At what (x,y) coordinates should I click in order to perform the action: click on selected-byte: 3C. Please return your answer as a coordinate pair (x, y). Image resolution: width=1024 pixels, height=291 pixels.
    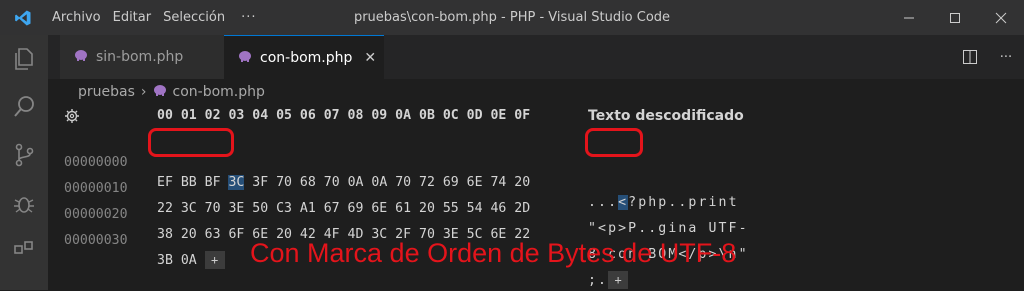
    Looking at the image, I should click on (236, 182).